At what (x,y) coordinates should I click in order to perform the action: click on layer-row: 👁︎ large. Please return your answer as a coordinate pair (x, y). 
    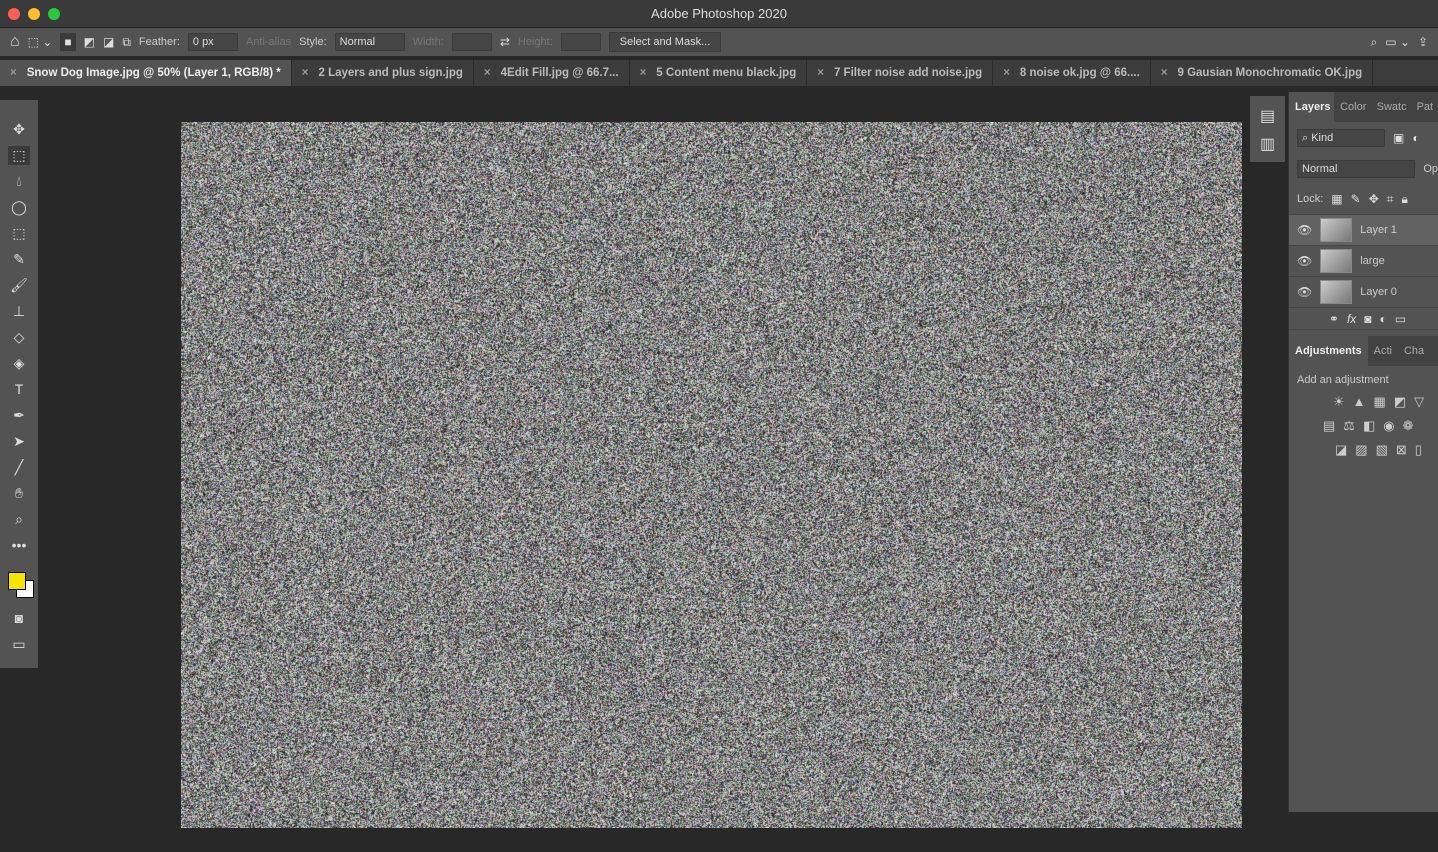
    Looking at the image, I should click on (1363, 261).